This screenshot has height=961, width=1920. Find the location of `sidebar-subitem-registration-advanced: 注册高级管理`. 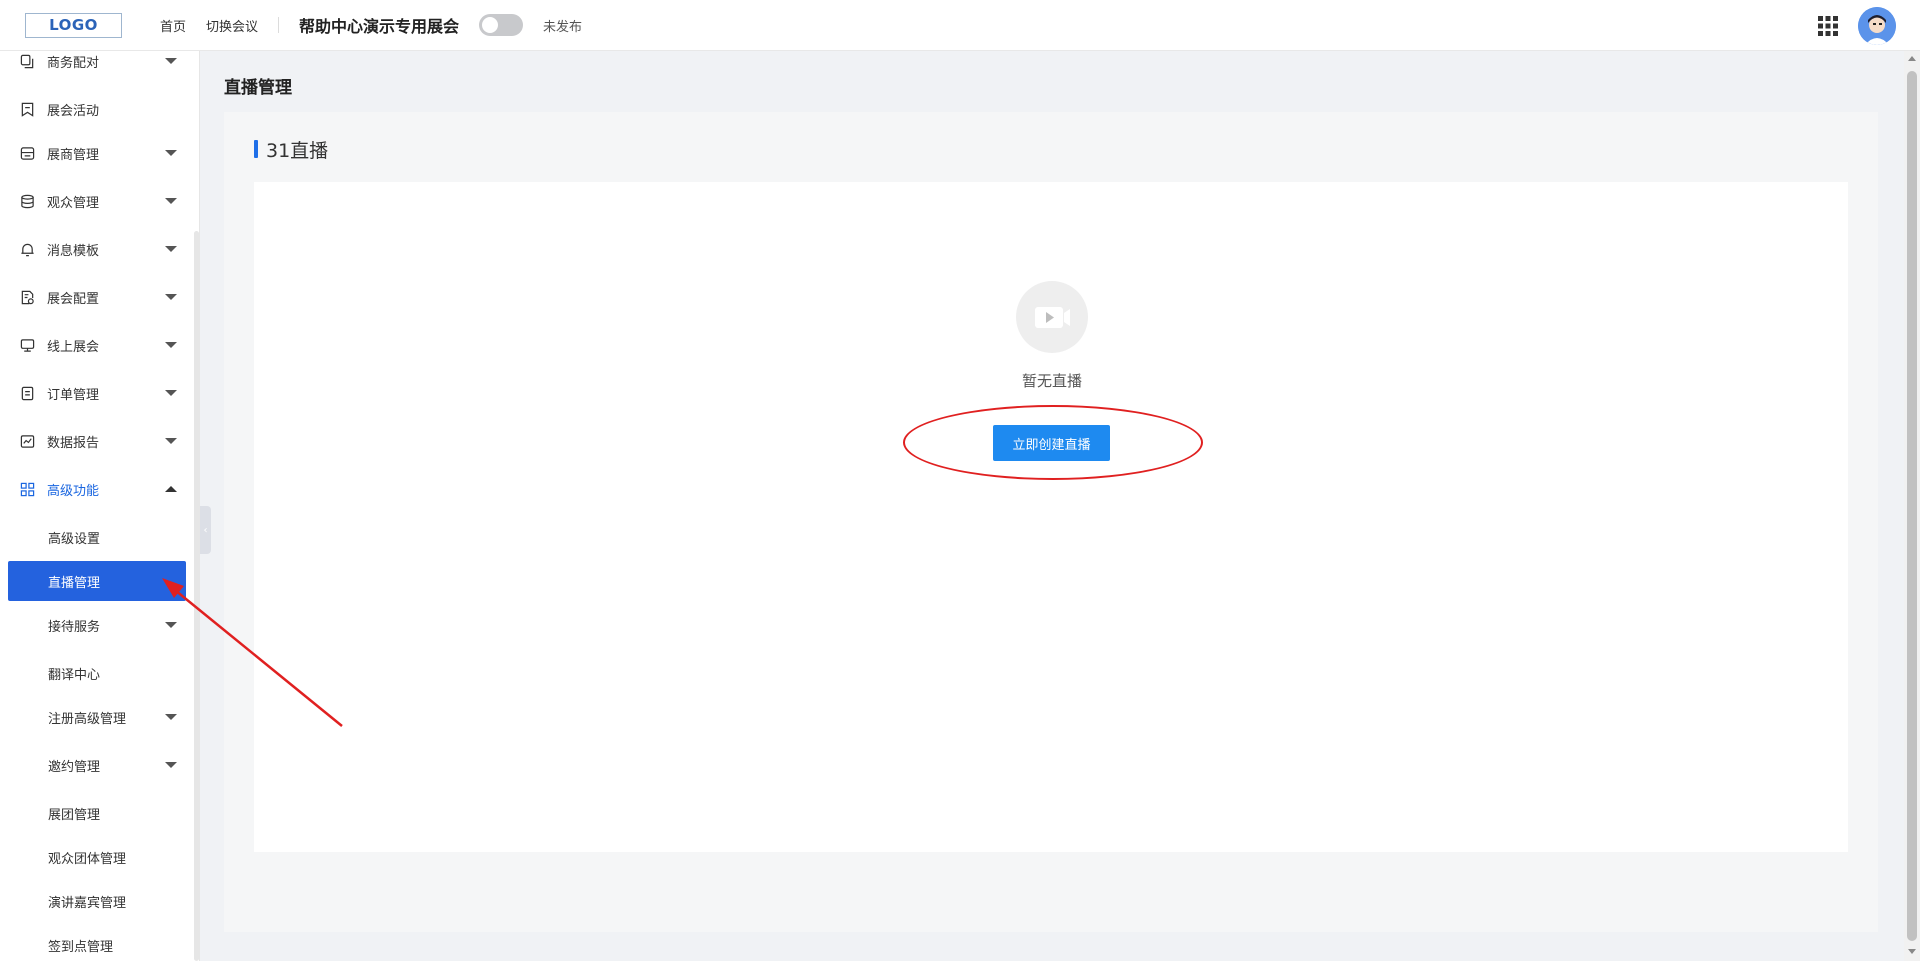

sidebar-subitem-registration-advanced: 注册高级管理 is located at coordinates (95, 717).